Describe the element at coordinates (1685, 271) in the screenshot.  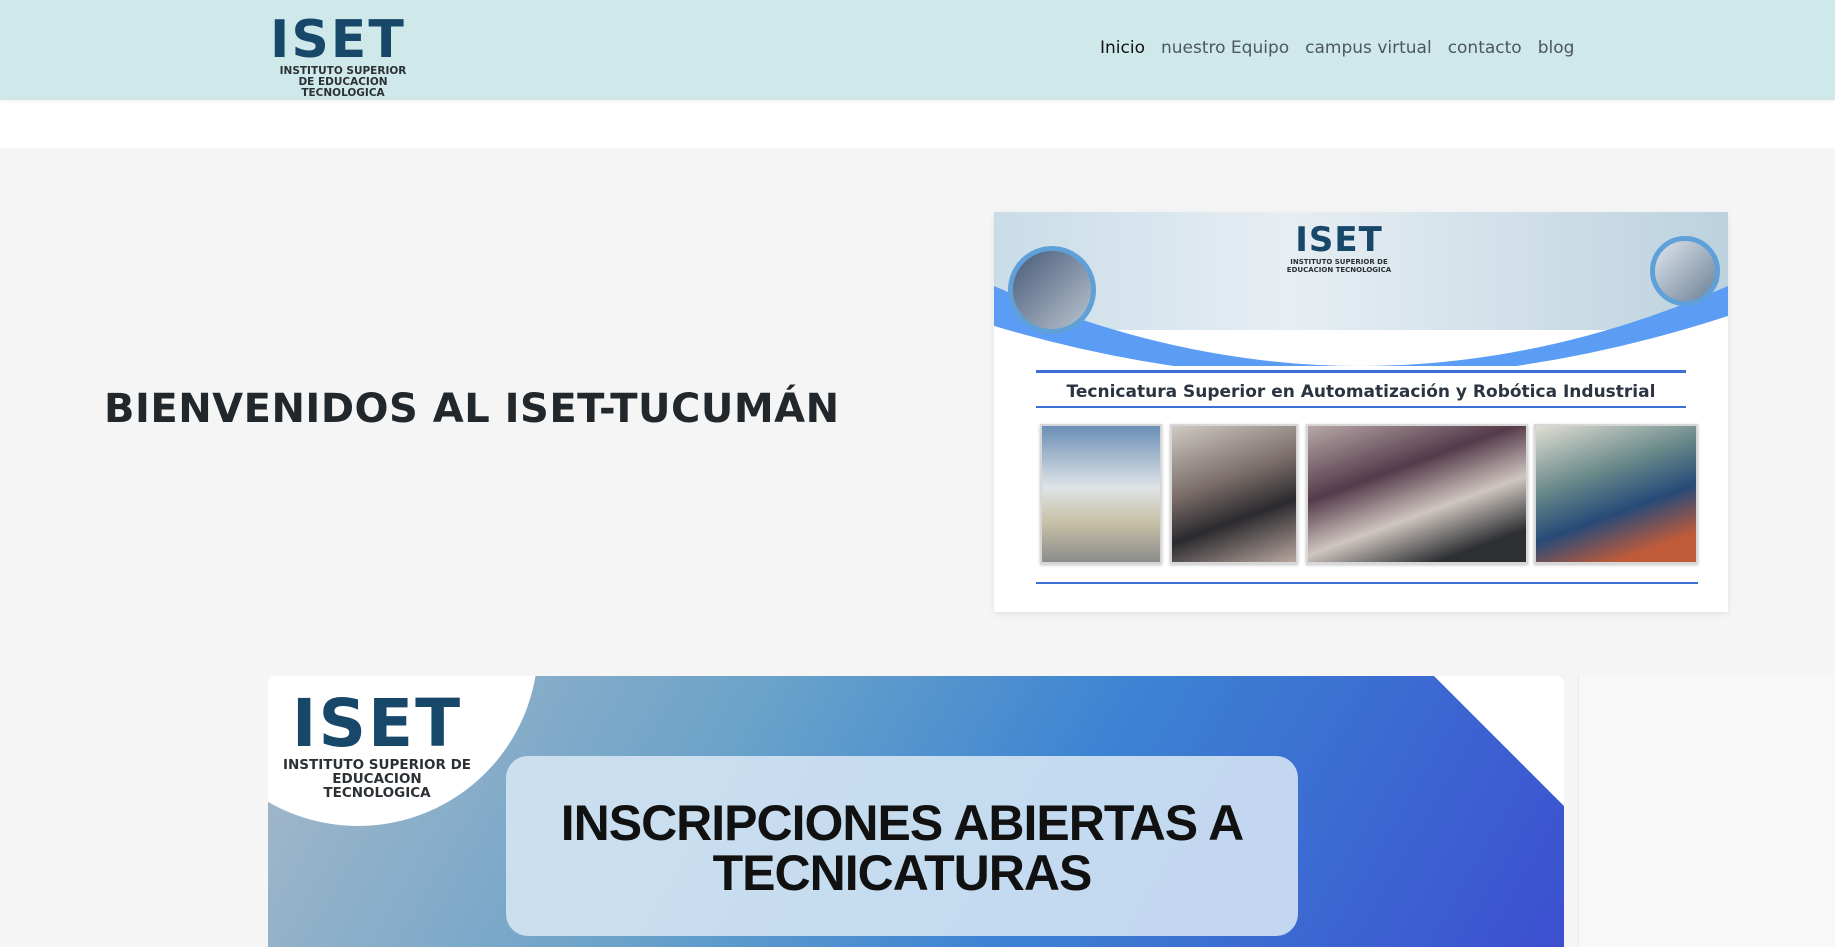
I see `flyer-robot-photo` at that location.